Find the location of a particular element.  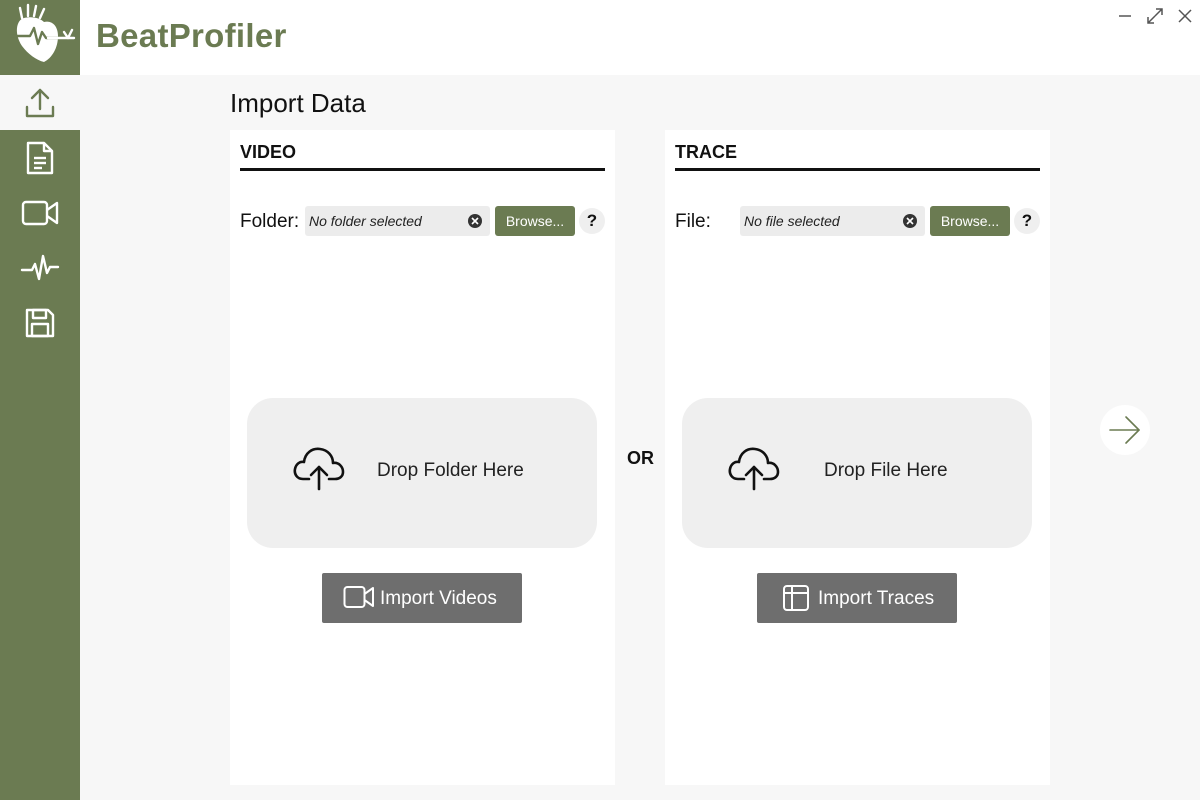

file-drop-zone: Drop File Here is located at coordinates (857, 473).